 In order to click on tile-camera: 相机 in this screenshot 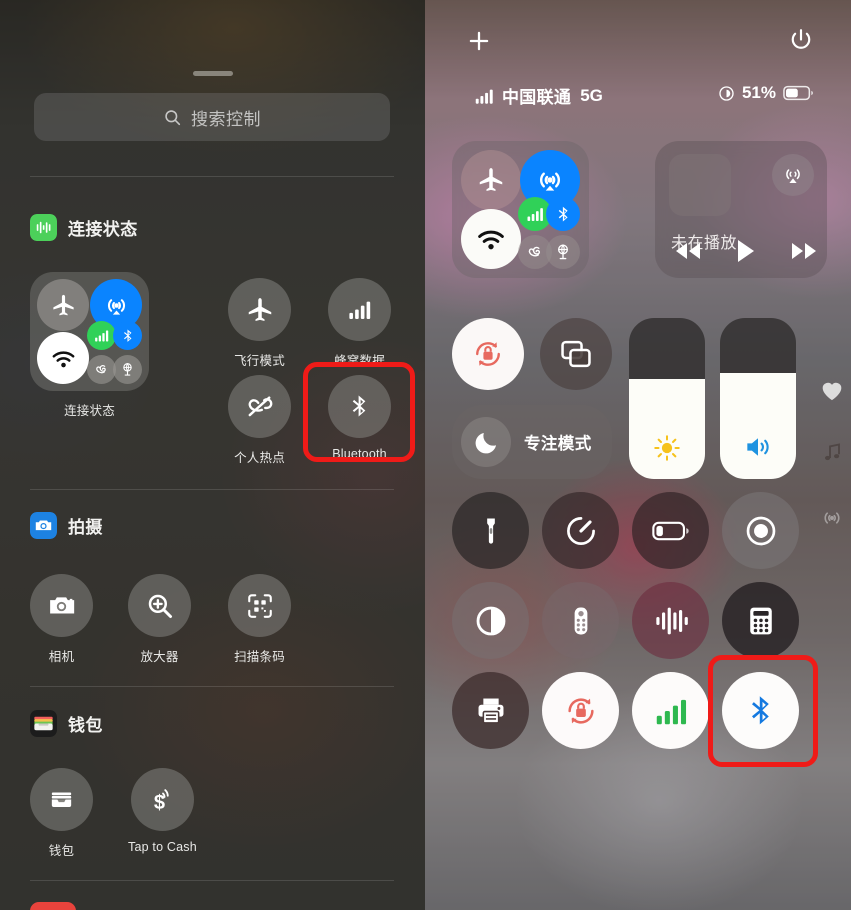, I will do `click(61, 619)`.